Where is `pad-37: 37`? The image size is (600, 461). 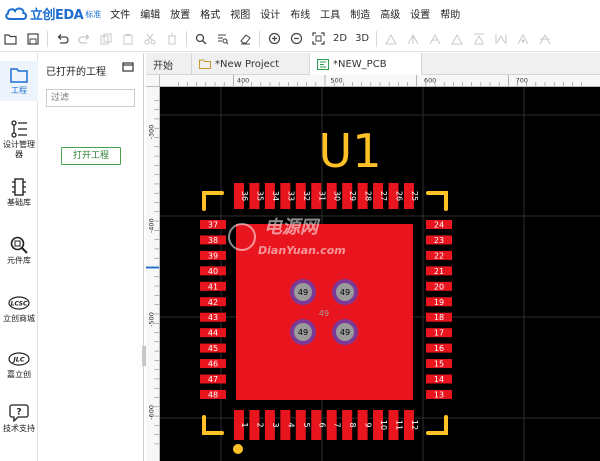
pad-37: 37 is located at coordinates (213, 225).